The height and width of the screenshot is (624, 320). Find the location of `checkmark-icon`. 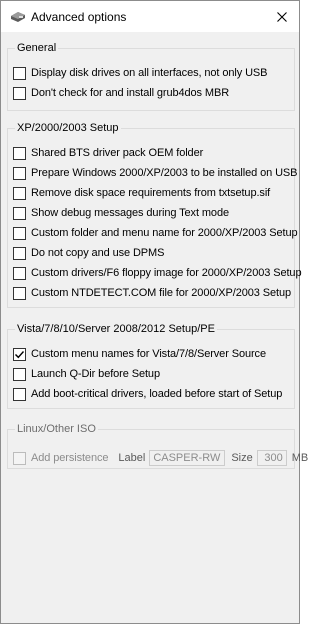

checkmark-icon is located at coordinates (20, 354).